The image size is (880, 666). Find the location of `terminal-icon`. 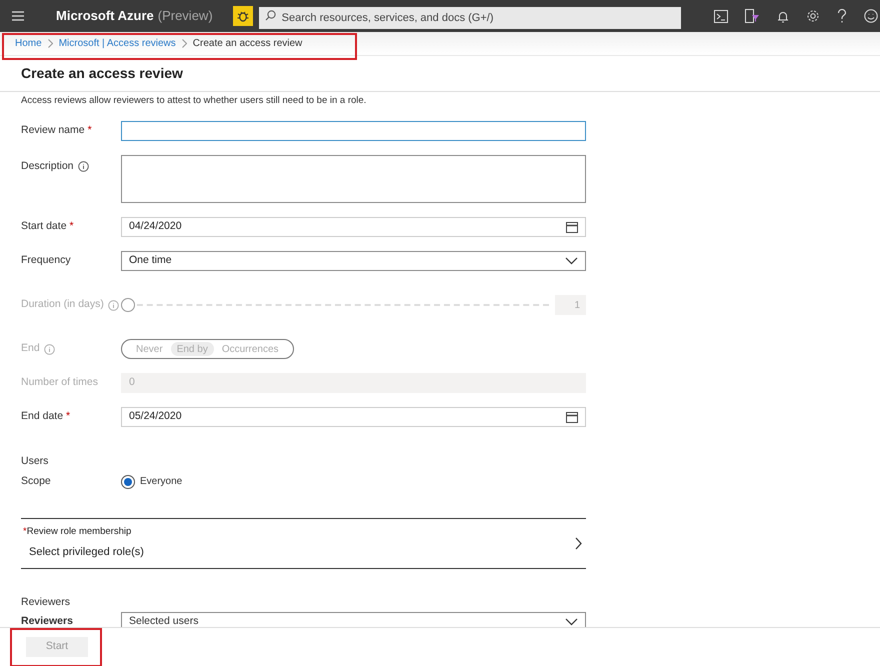

terminal-icon is located at coordinates (721, 16).